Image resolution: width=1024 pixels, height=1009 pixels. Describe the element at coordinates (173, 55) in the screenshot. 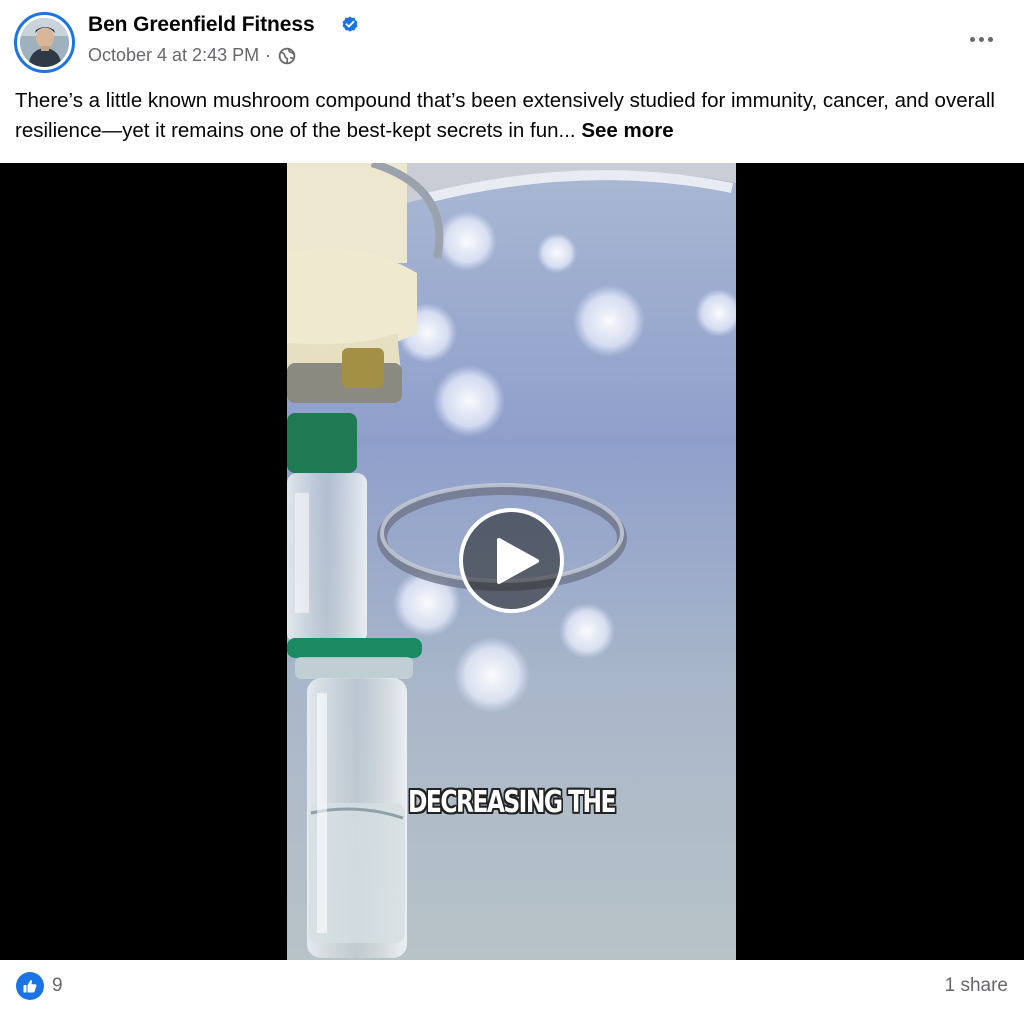

I see `post-timestamp: October 4 at 2:43 PM` at that location.